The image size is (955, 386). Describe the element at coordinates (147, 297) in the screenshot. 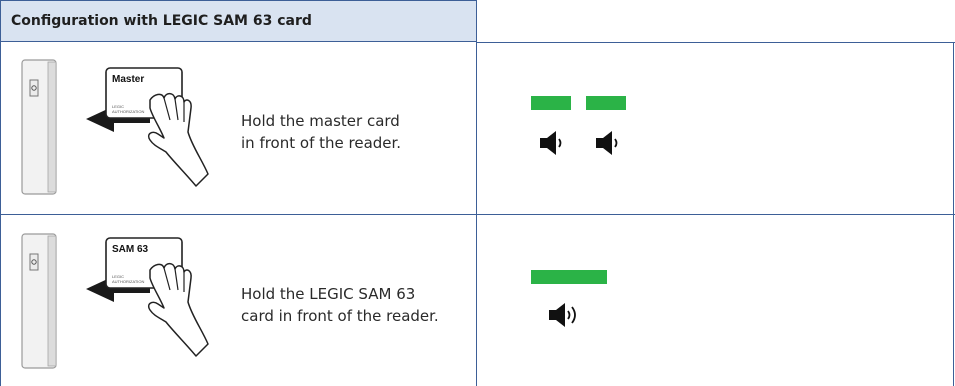

I see `card-hand-illustration: SAM 63 LEGIC AUTHORIZATION` at that location.